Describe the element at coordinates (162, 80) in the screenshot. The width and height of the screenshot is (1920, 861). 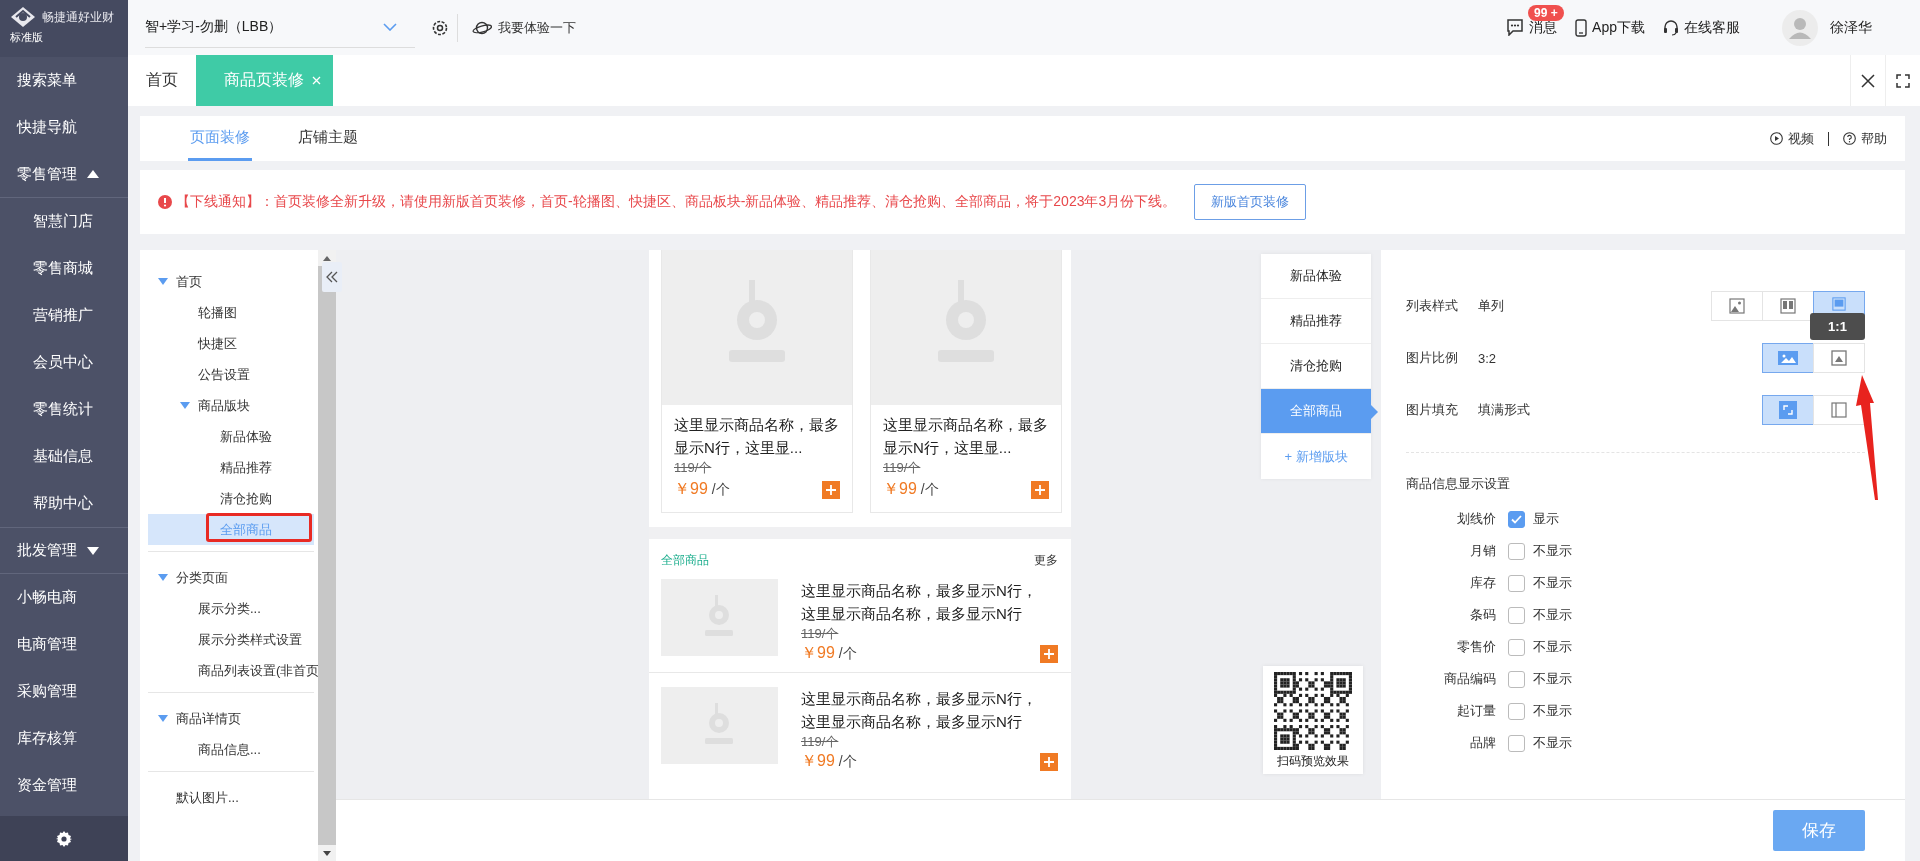
I see `page-tab: 首页` at that location.